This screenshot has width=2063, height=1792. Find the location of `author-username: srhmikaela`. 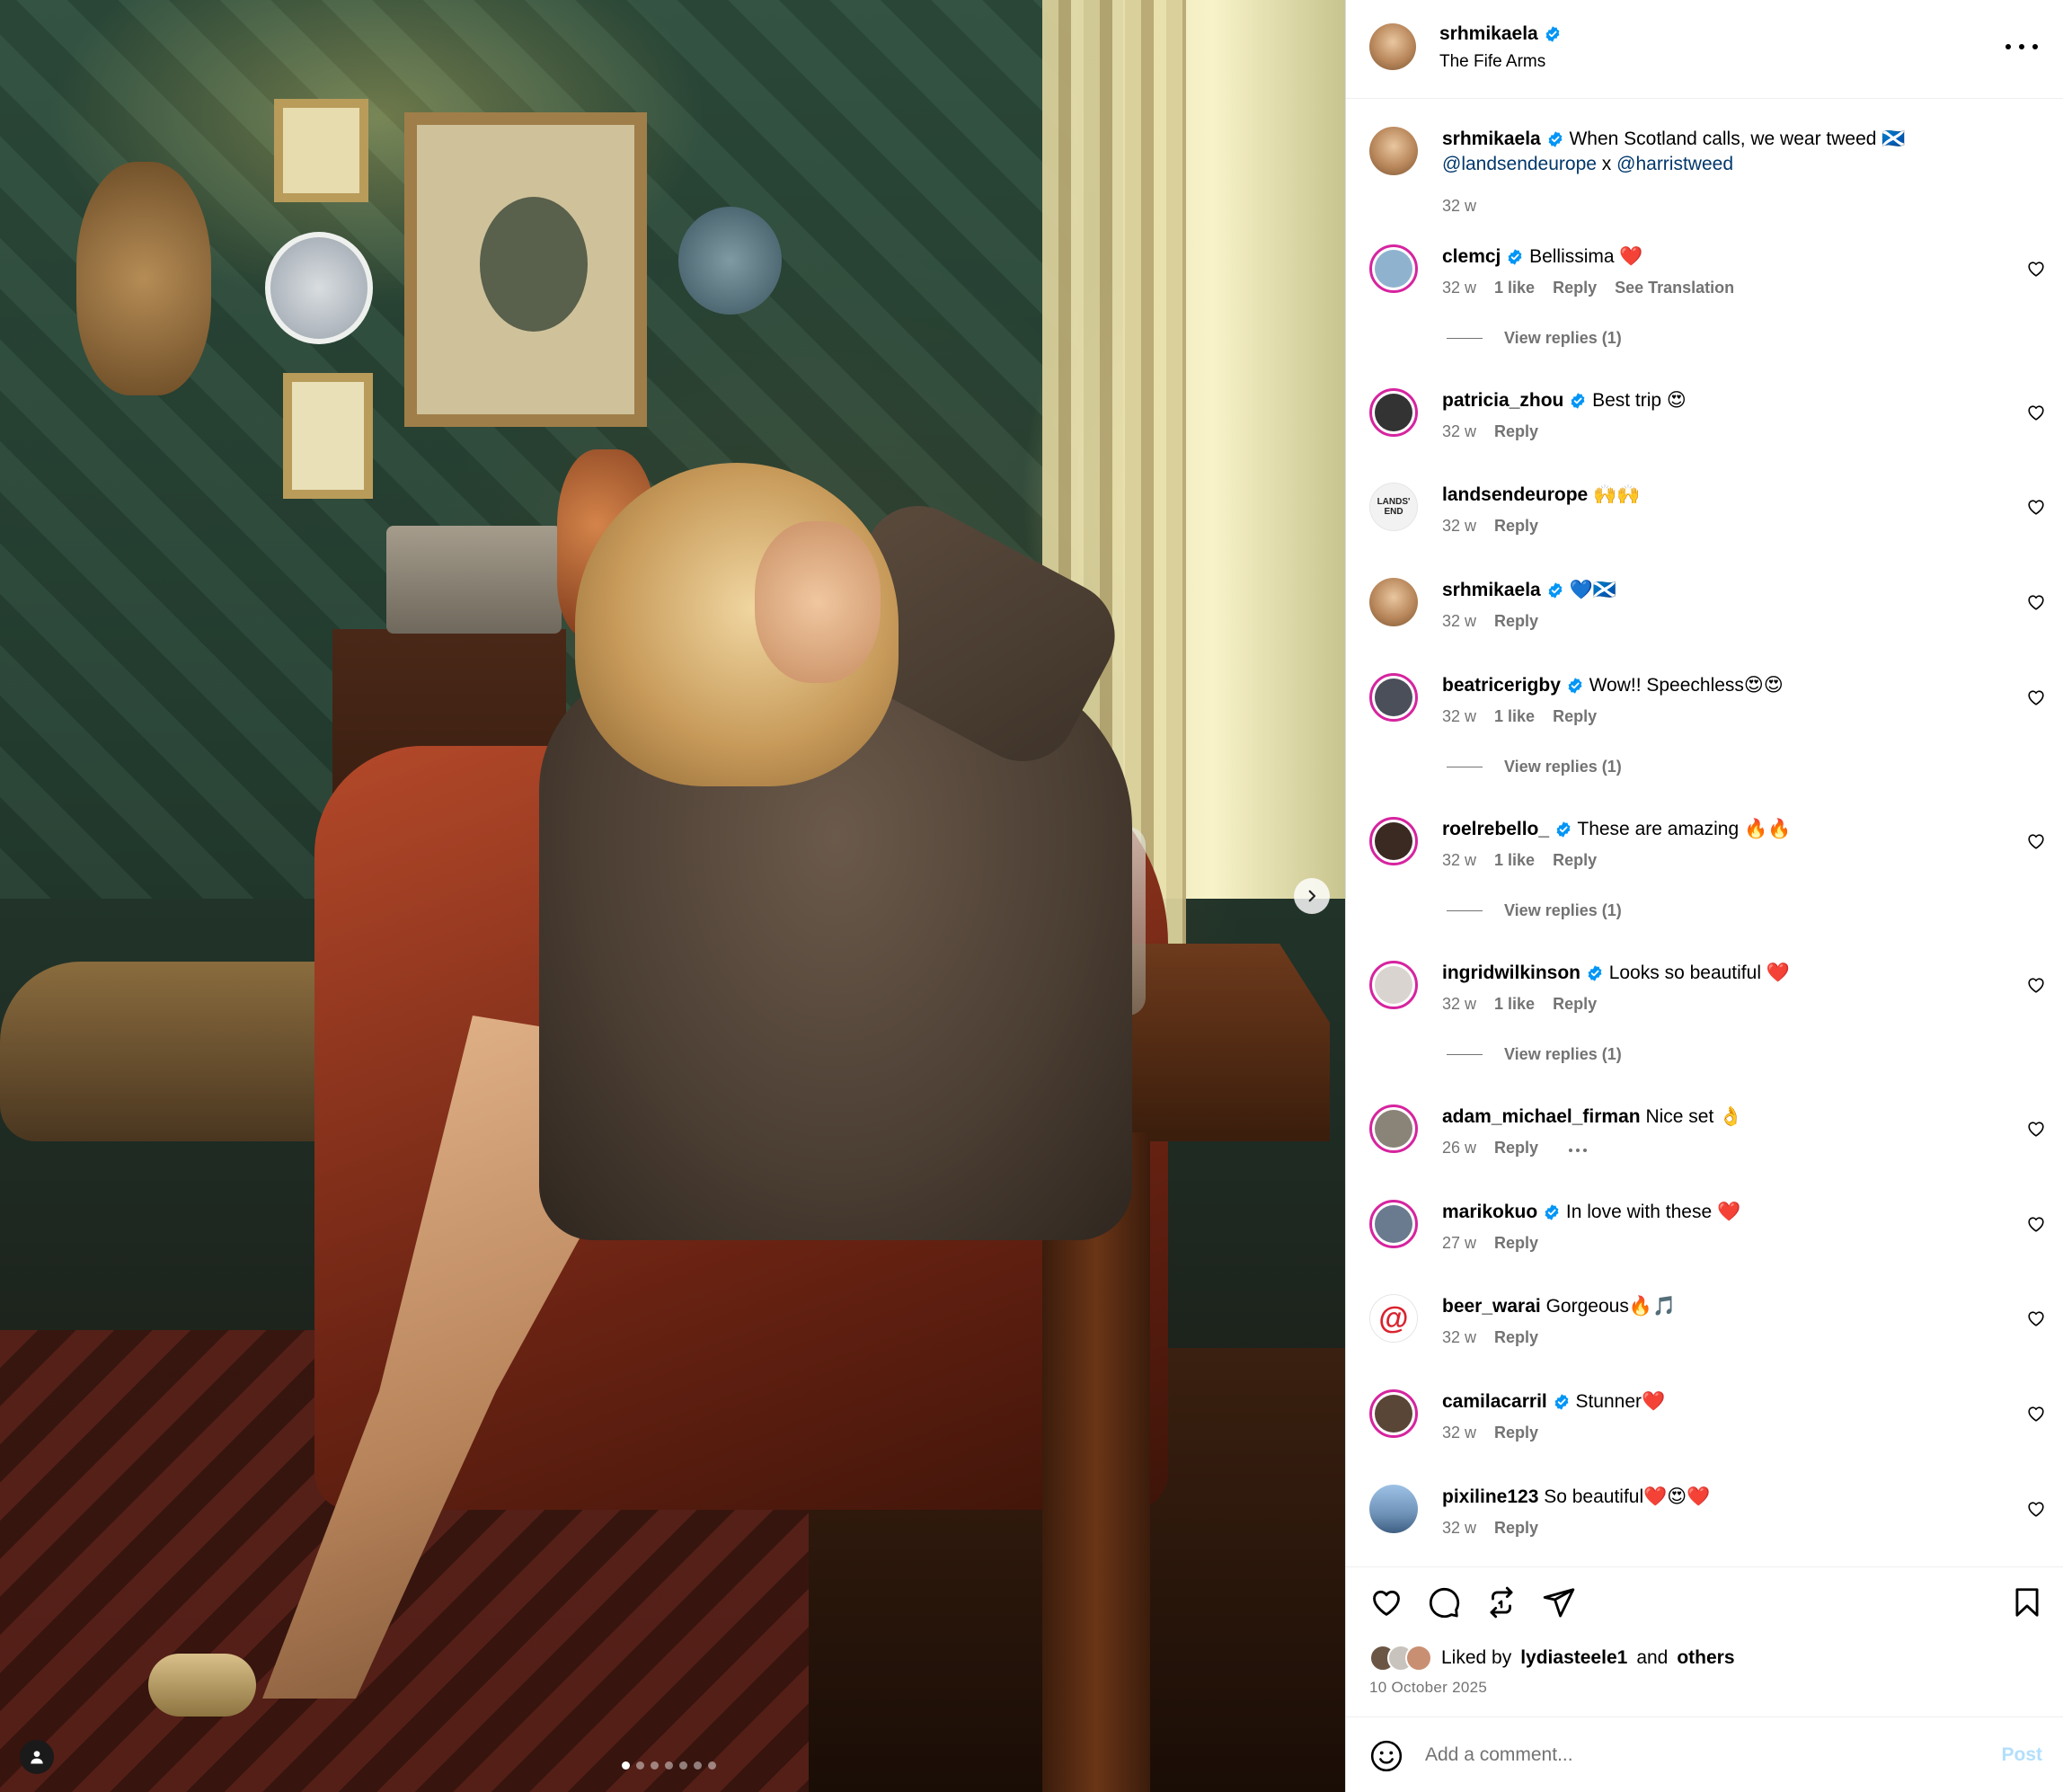

author-username: srhmikaela is located at coordinates (1488, 34).